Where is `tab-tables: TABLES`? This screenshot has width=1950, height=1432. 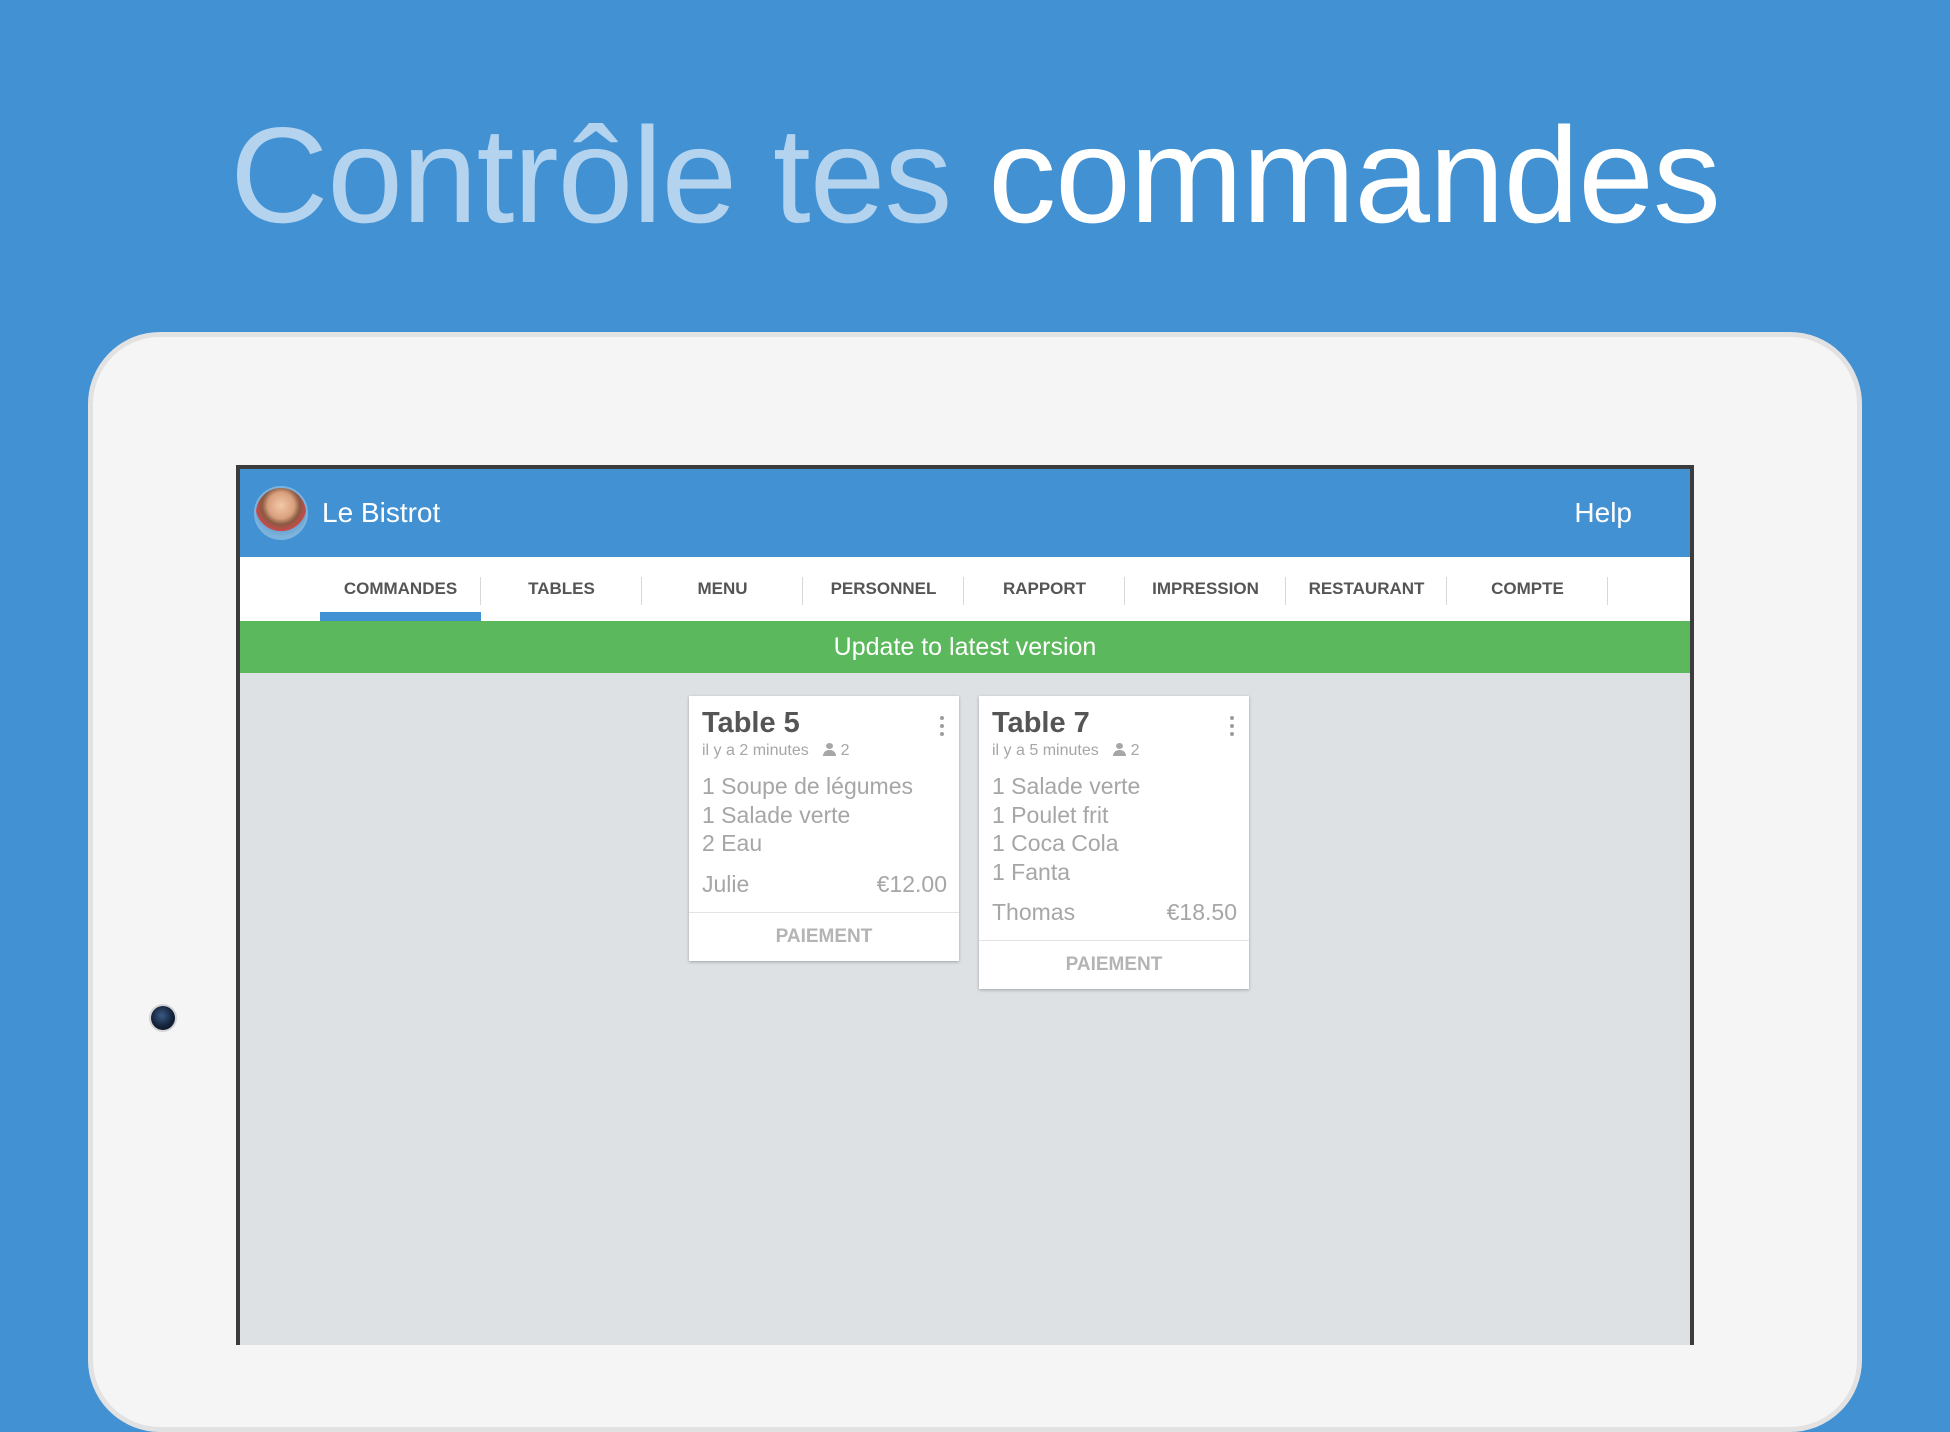 tab-tables: TABLES is located at coordinates (561, 589).